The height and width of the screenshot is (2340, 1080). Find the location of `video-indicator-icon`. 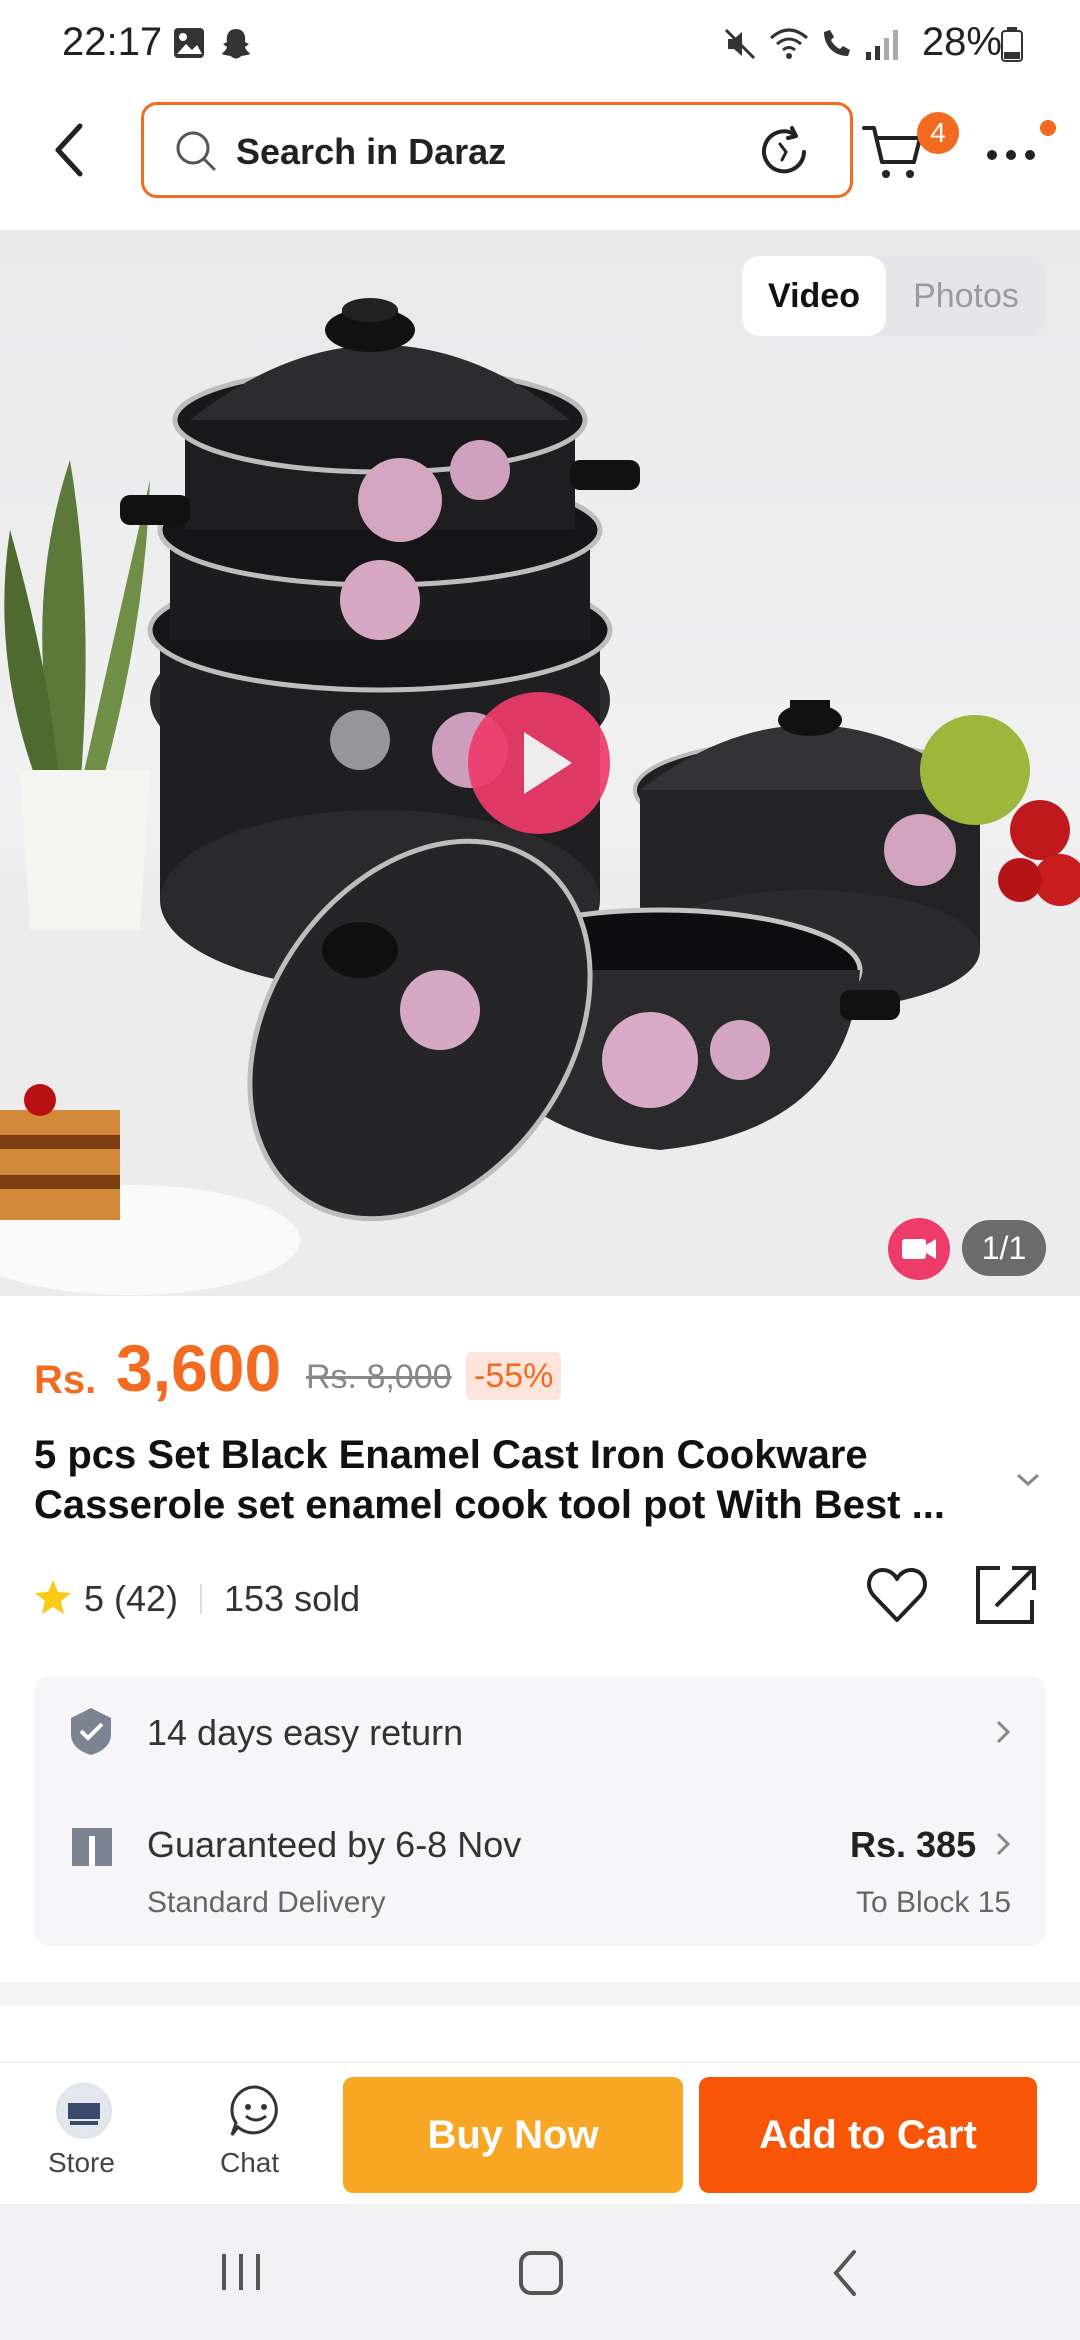

video-indicator-icon is located at coordinates (919, 1249).